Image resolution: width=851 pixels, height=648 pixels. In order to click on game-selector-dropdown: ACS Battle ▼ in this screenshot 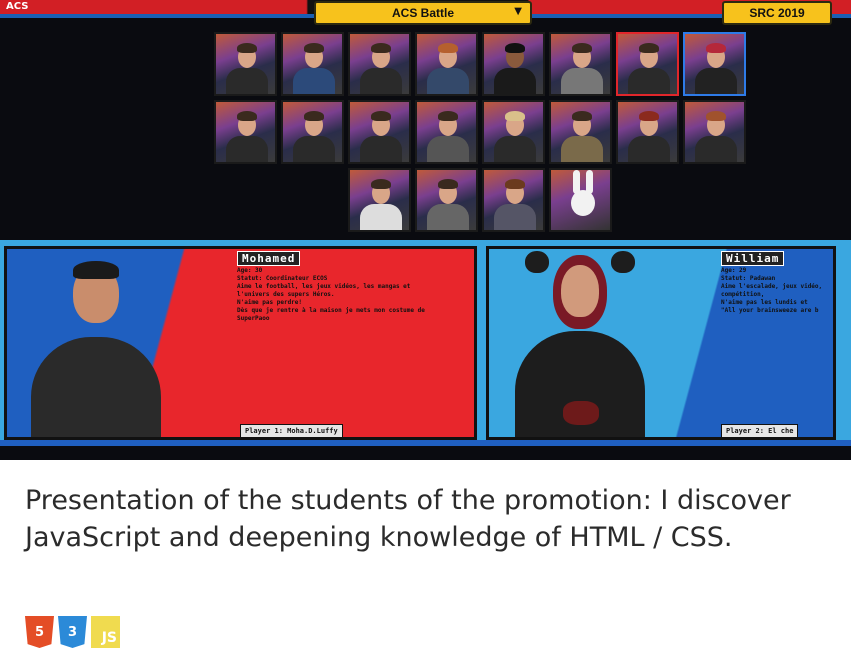, I will do `click(423, 13)`.